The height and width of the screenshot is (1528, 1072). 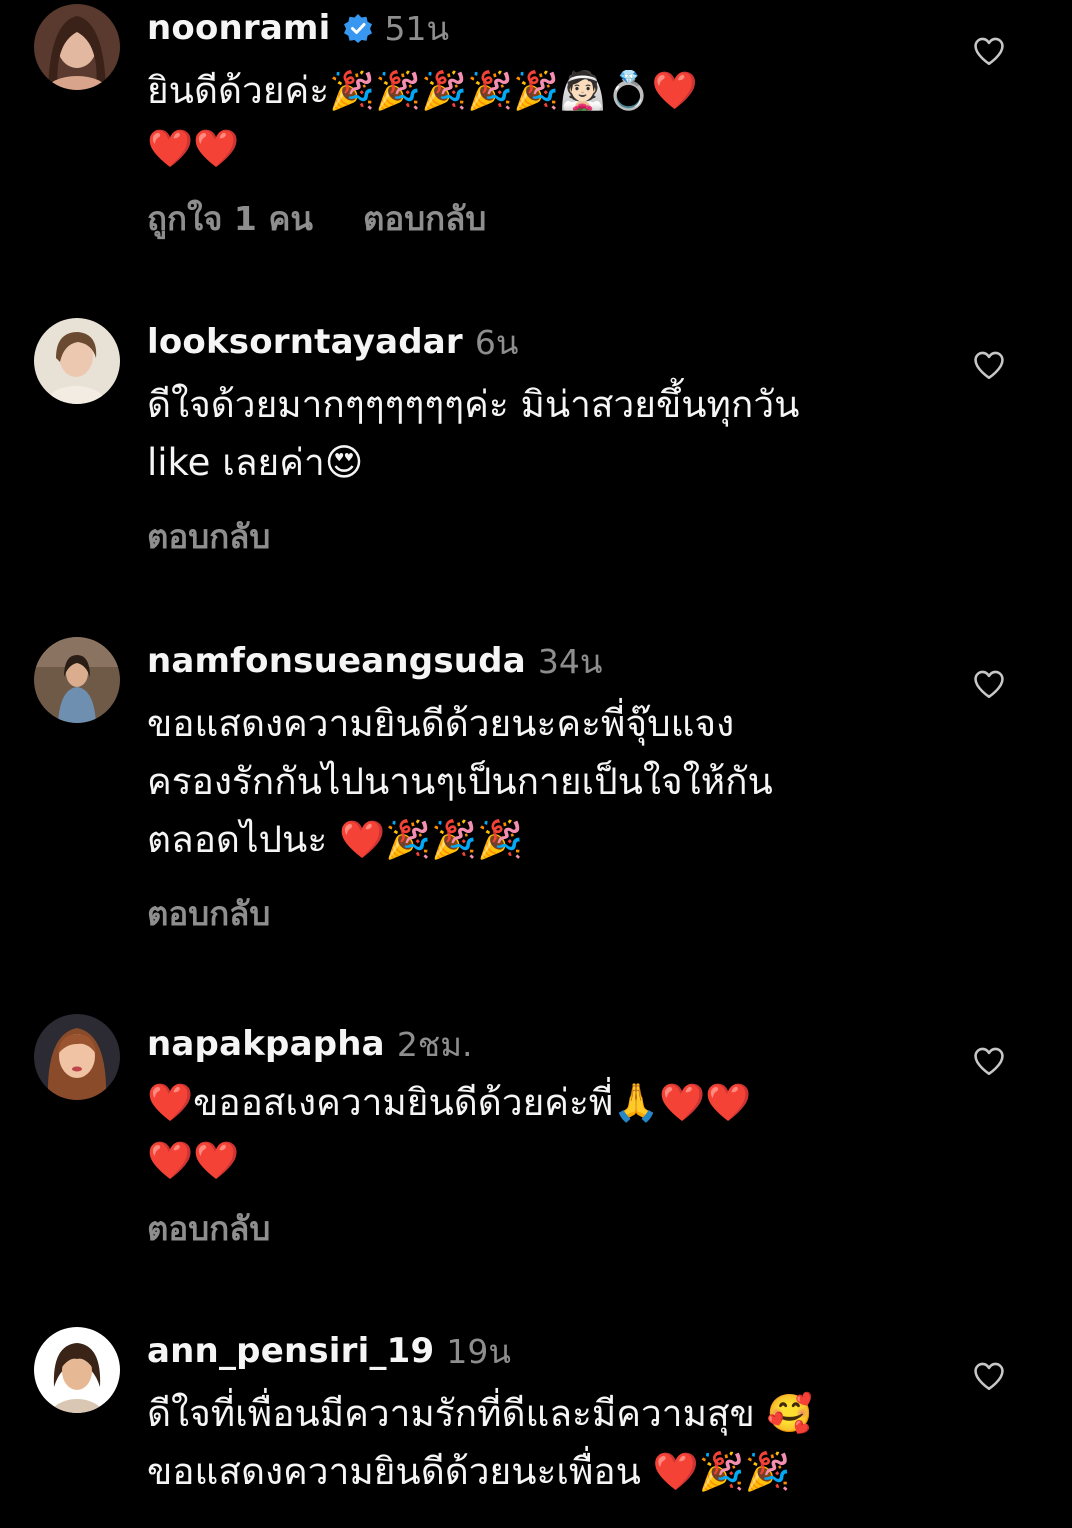 What do you see at coordinates (449, 1131) in the screenshot?
I see `comment-text: ❤️ขออสเงความยินดีด้วยค่ะพี่🙏❤️❤️ ❤️❤️` at bounding box center [449, 1131].